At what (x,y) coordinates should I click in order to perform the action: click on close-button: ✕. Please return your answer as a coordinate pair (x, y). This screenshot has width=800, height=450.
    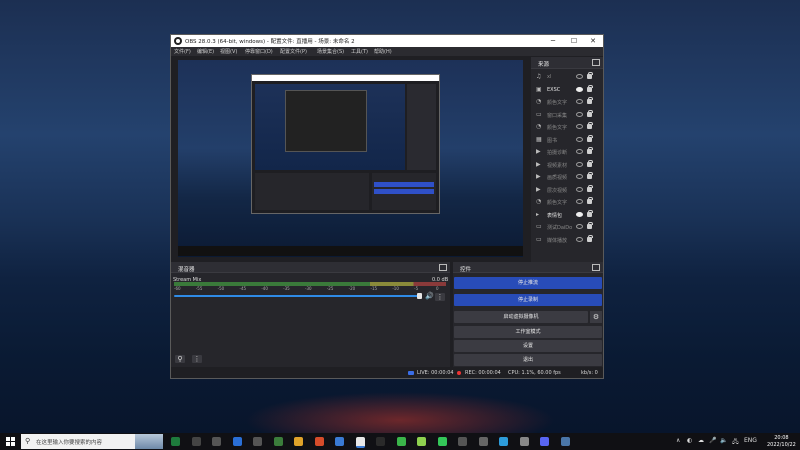
    Looking at the image, I should click on (593, 41).